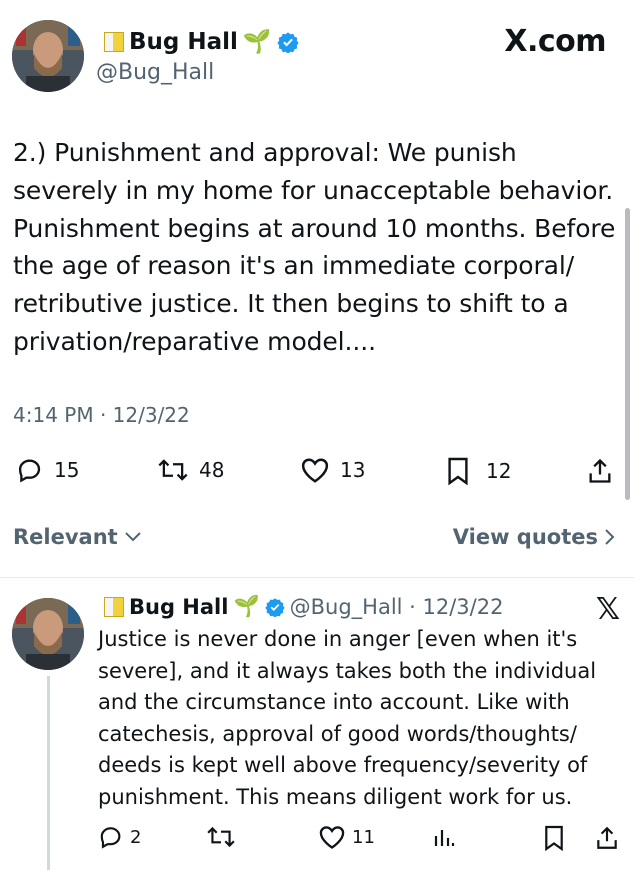 This screenshot has width=634, height=870. I want to click on reply-reply-button: 2, so click(119, 837).